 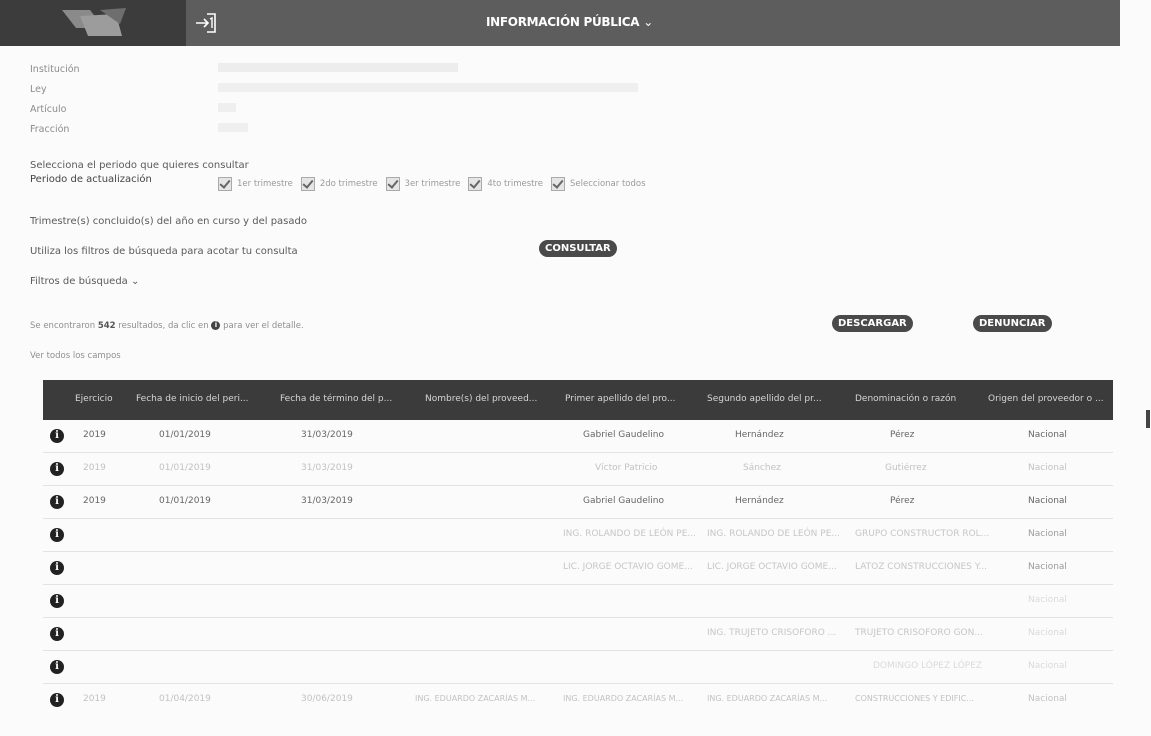 I want to click on checkbox-label: 2do trimestre, so click(x=348, y=184).